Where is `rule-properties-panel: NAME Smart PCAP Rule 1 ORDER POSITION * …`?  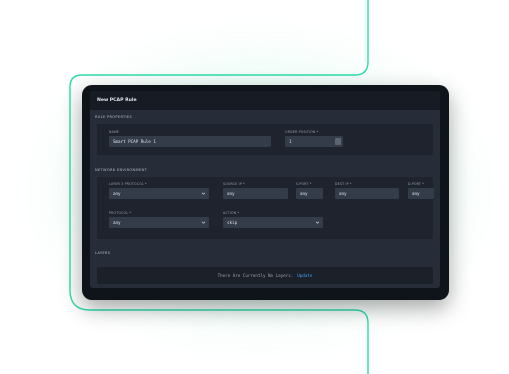 rule-properties-panel: NAME Smart PCAP Rule 1 ORDER POSITION * … is located at coordinates (265, 139).